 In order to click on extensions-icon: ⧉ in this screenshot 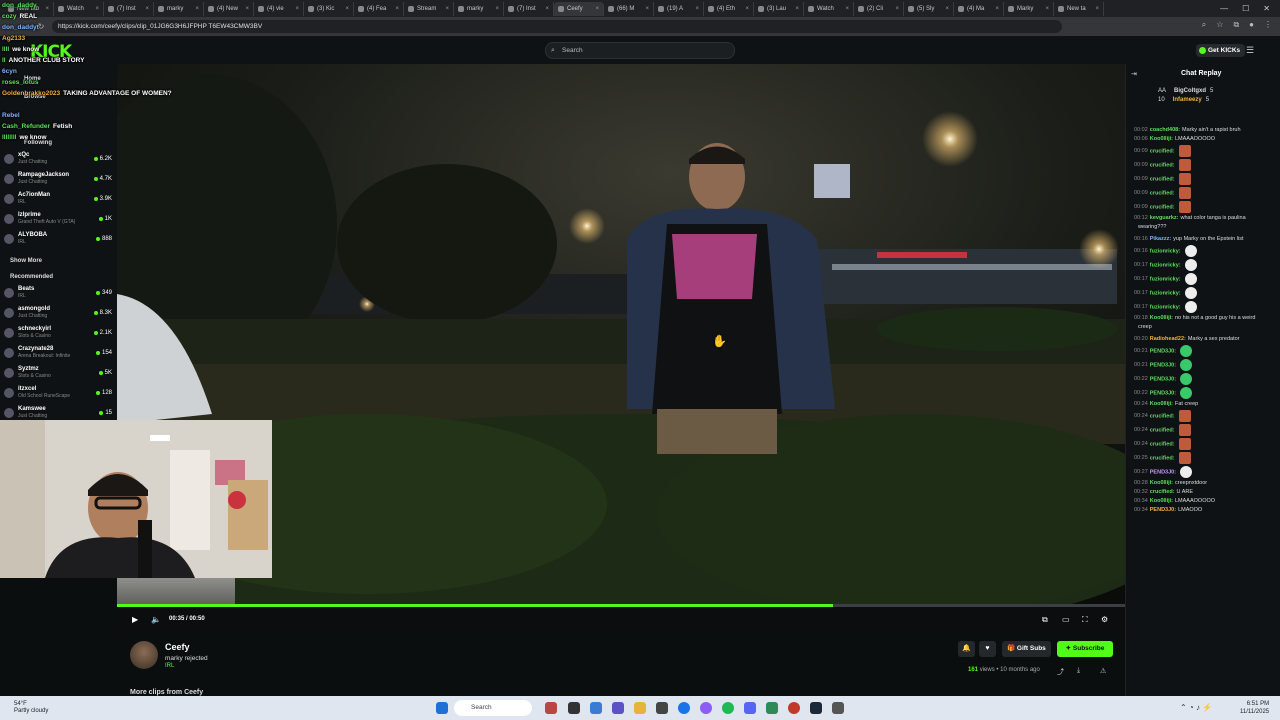, I will do `click(1236, 25)`.